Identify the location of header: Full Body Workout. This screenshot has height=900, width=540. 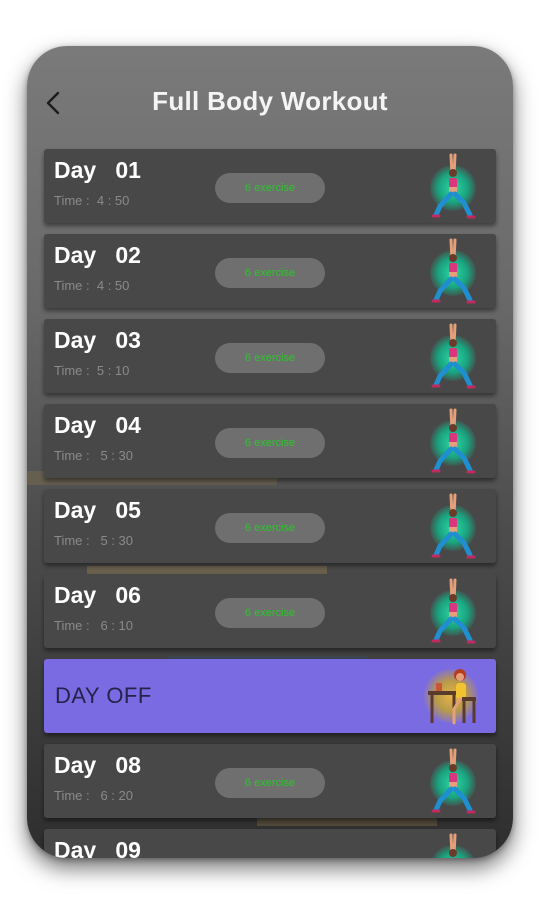
(270, 97).